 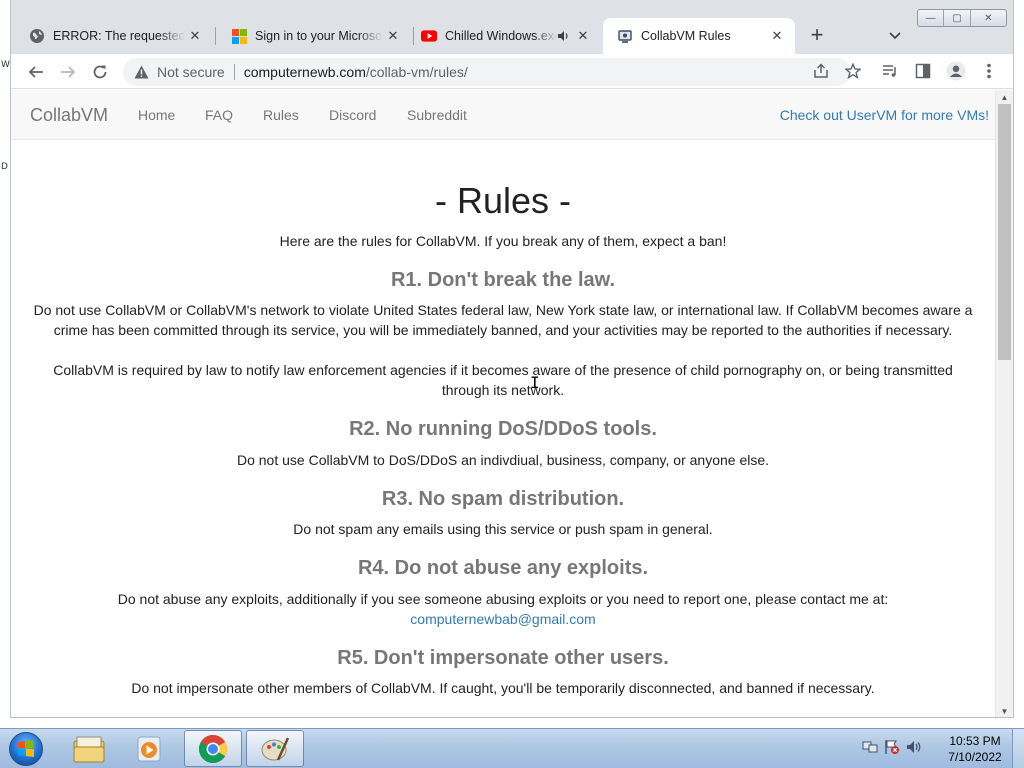 I want to click on tab-collabvm-rules: CollabVM Rules ✕, so click(x=699, y=36).